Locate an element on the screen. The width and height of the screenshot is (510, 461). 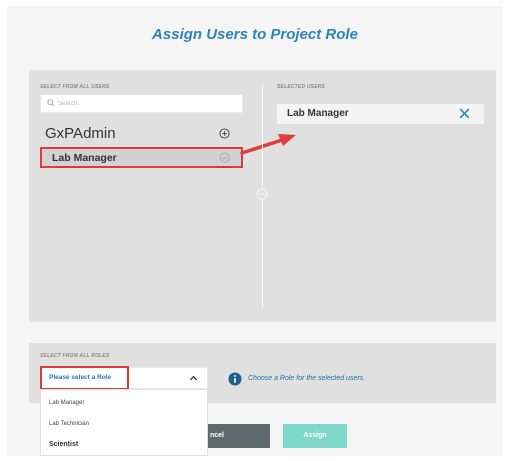
role-info-text: Choose a Role for the selected users. is located at coordinates (307, 378).